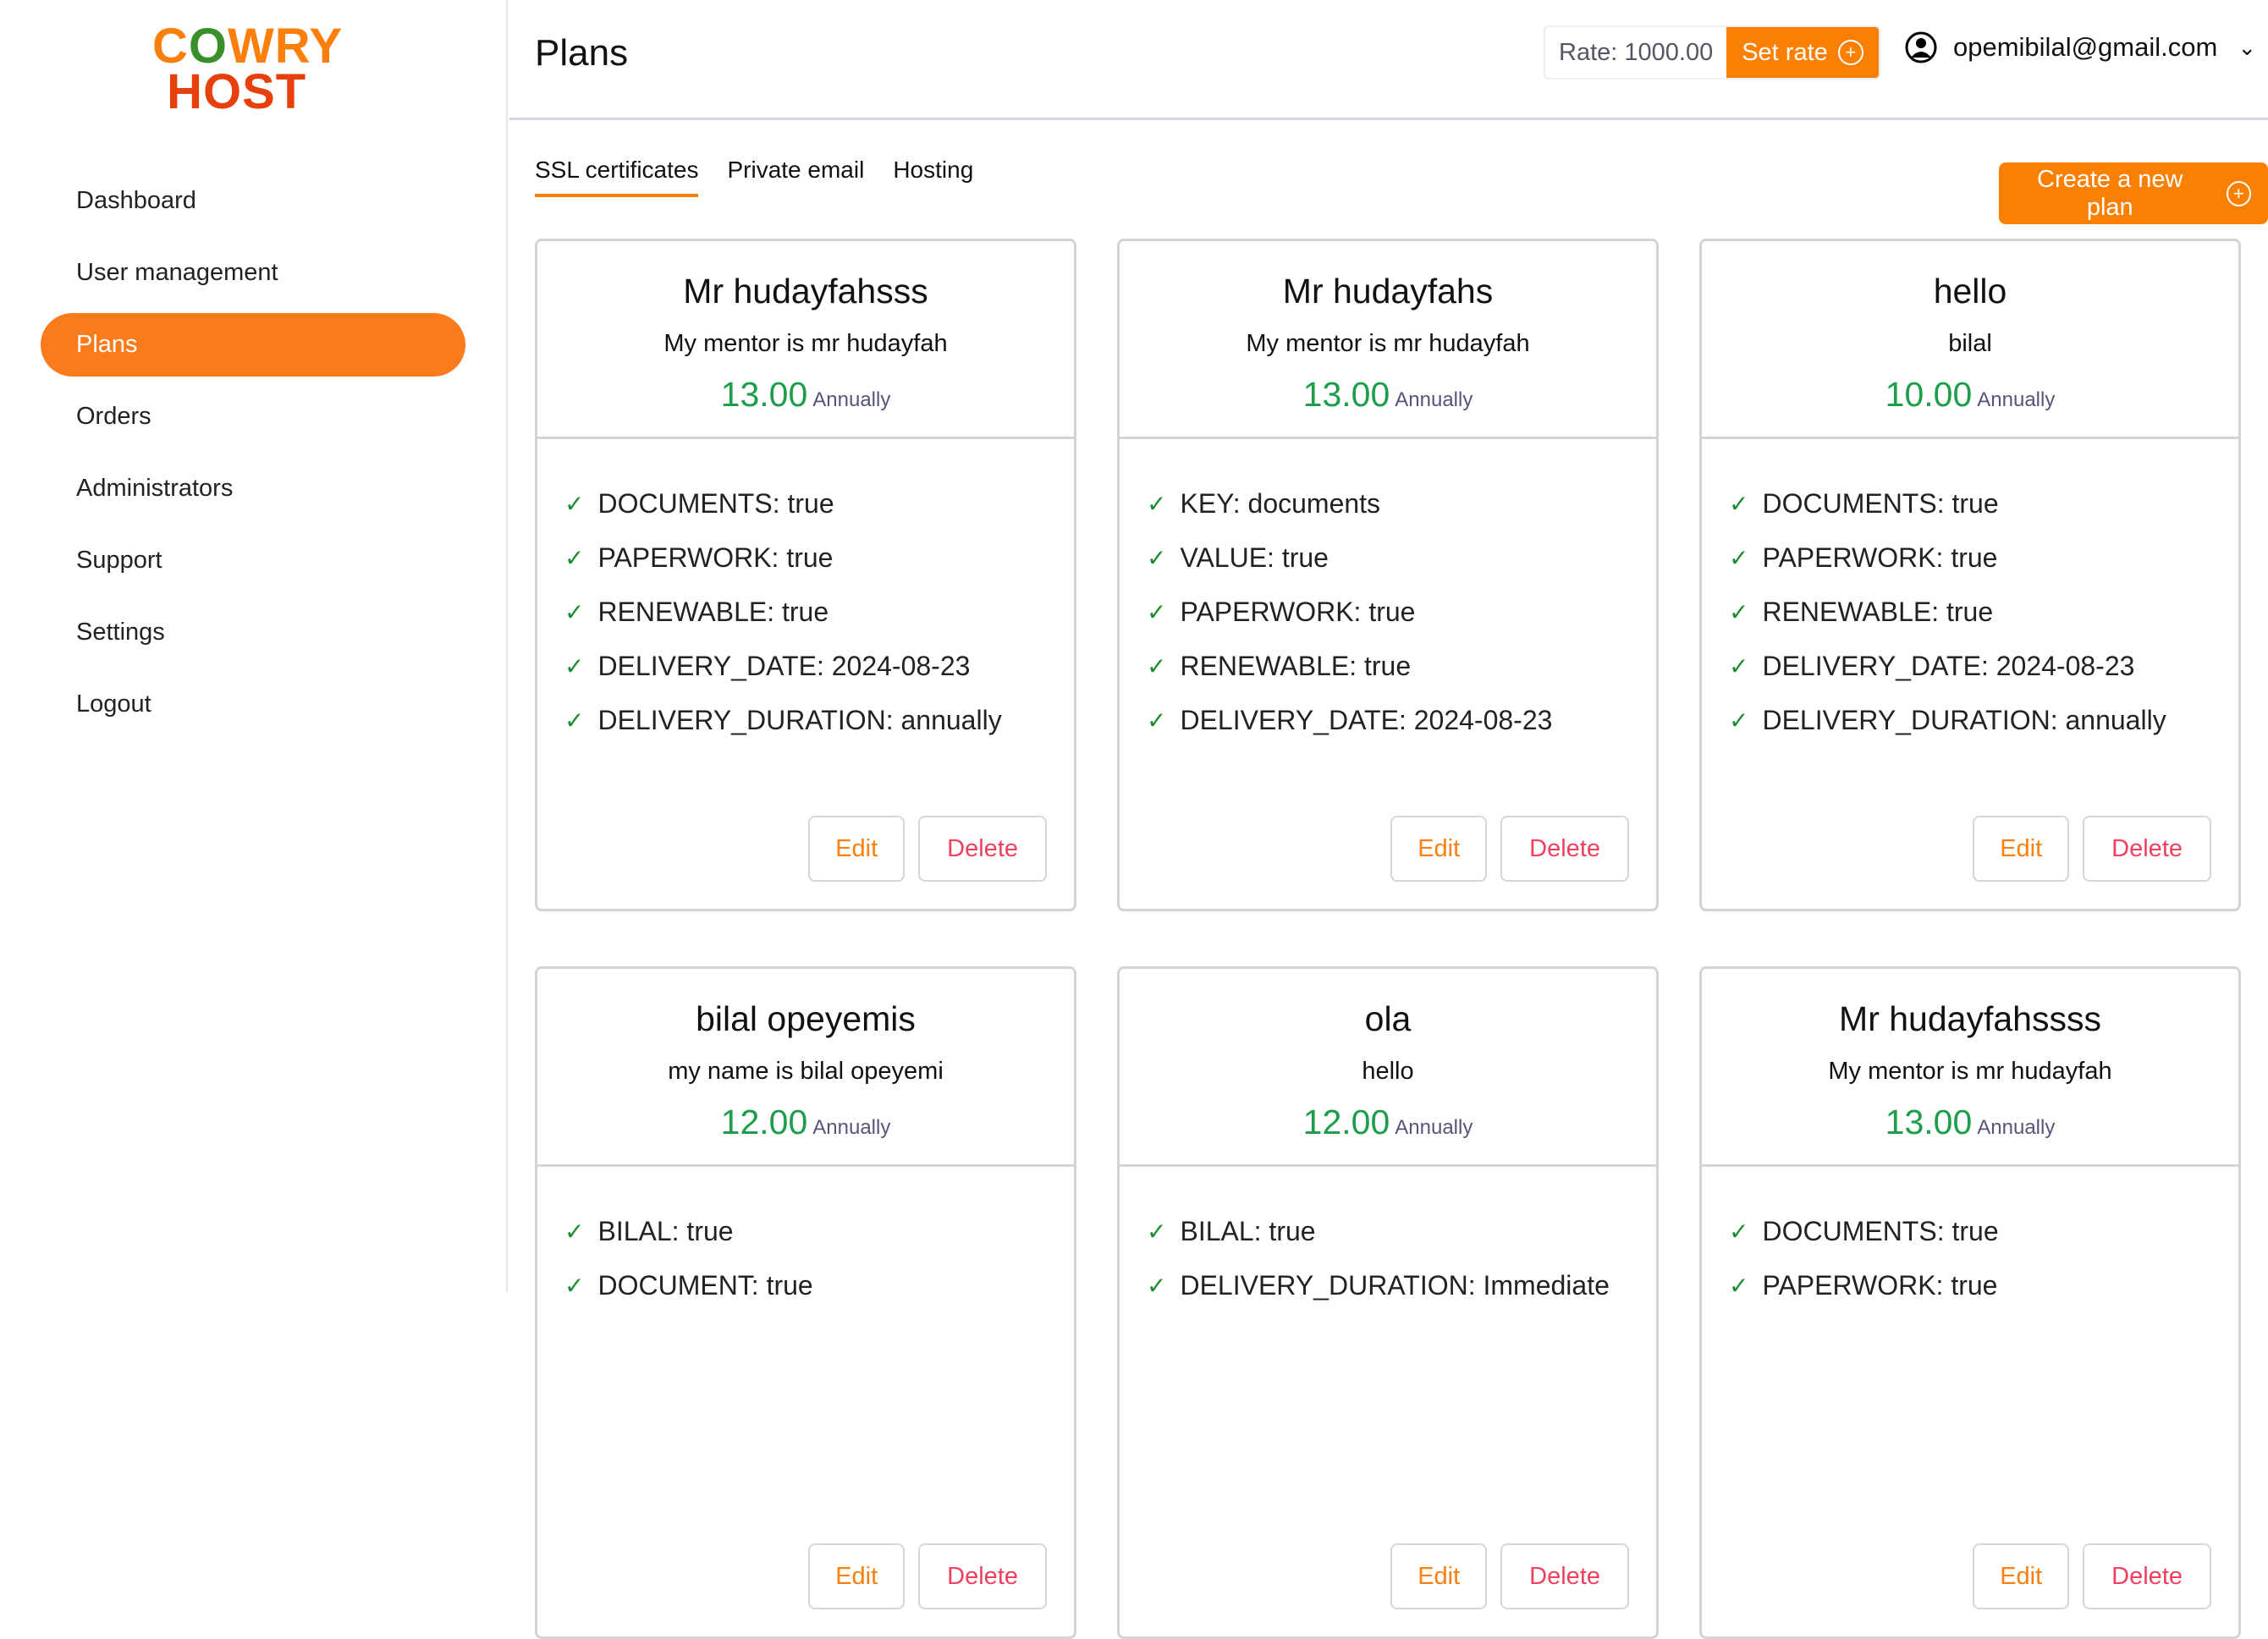 This screenshot has width=2268, height=1639. I want to click on feature-item: ✓ RENEWABLE: true, so click(1402, 666).